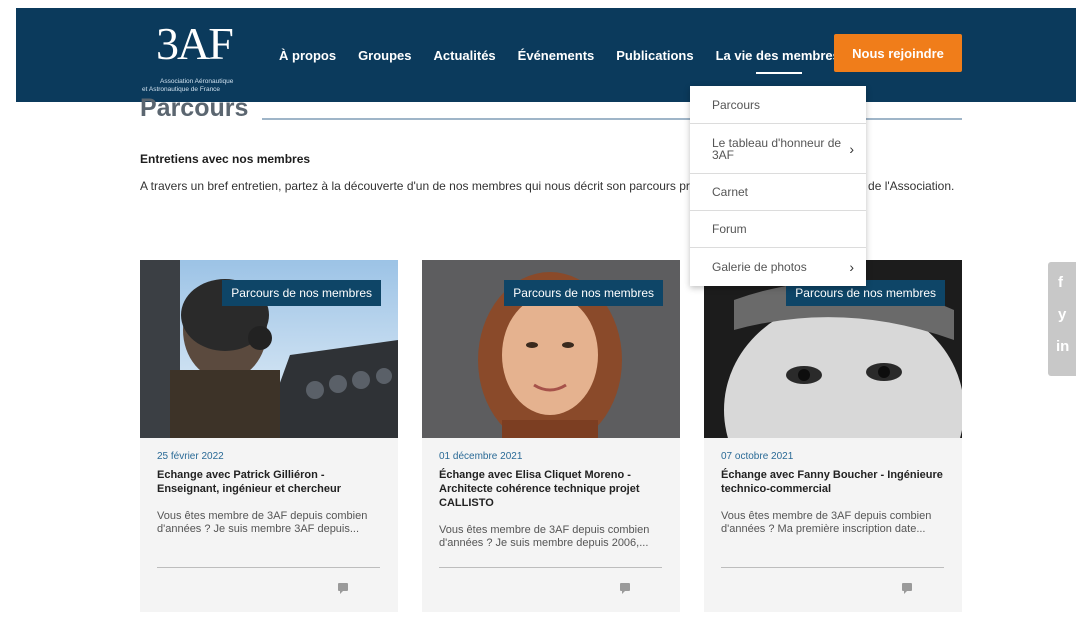 The width and height of the screenshot is (1076, 627). What do you see at coordinates (194, 108) in the screenshot?
I see `page-title: Parcours` at bounding box center [194, 108].